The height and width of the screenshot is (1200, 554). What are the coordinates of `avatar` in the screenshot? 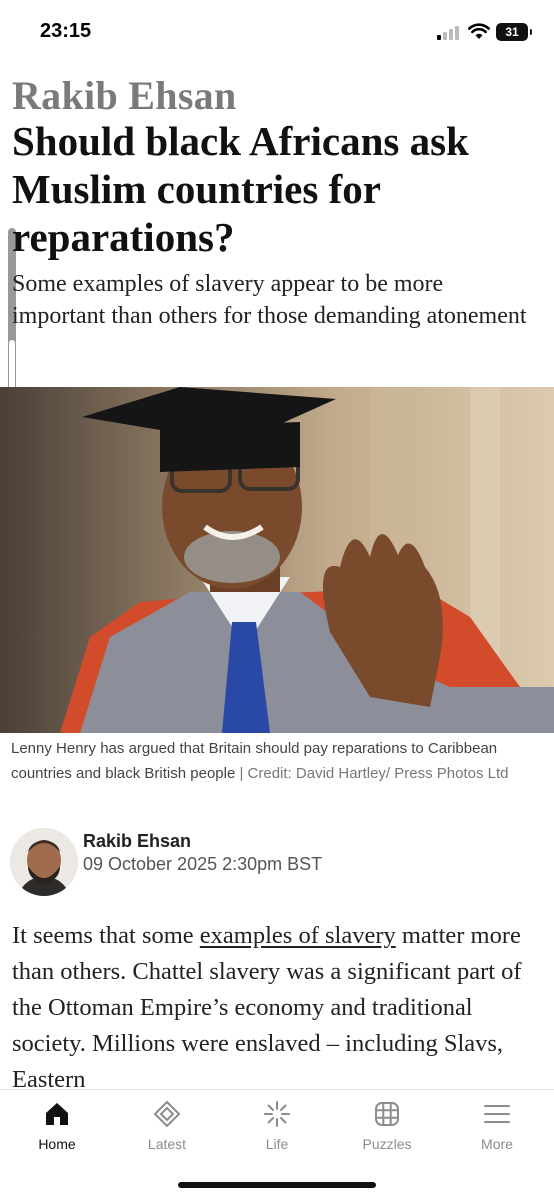 It's located at (44, 862).